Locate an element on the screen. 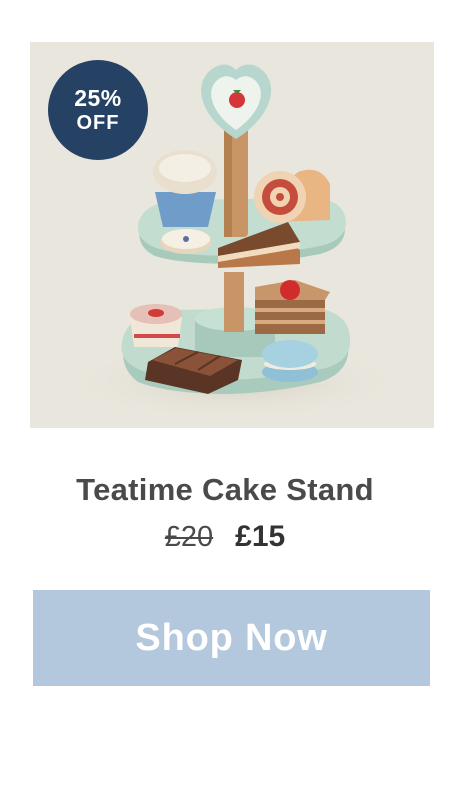 The image size is (450, 798). shop-now-button: Shop Now is located at coordinates (231, 638).